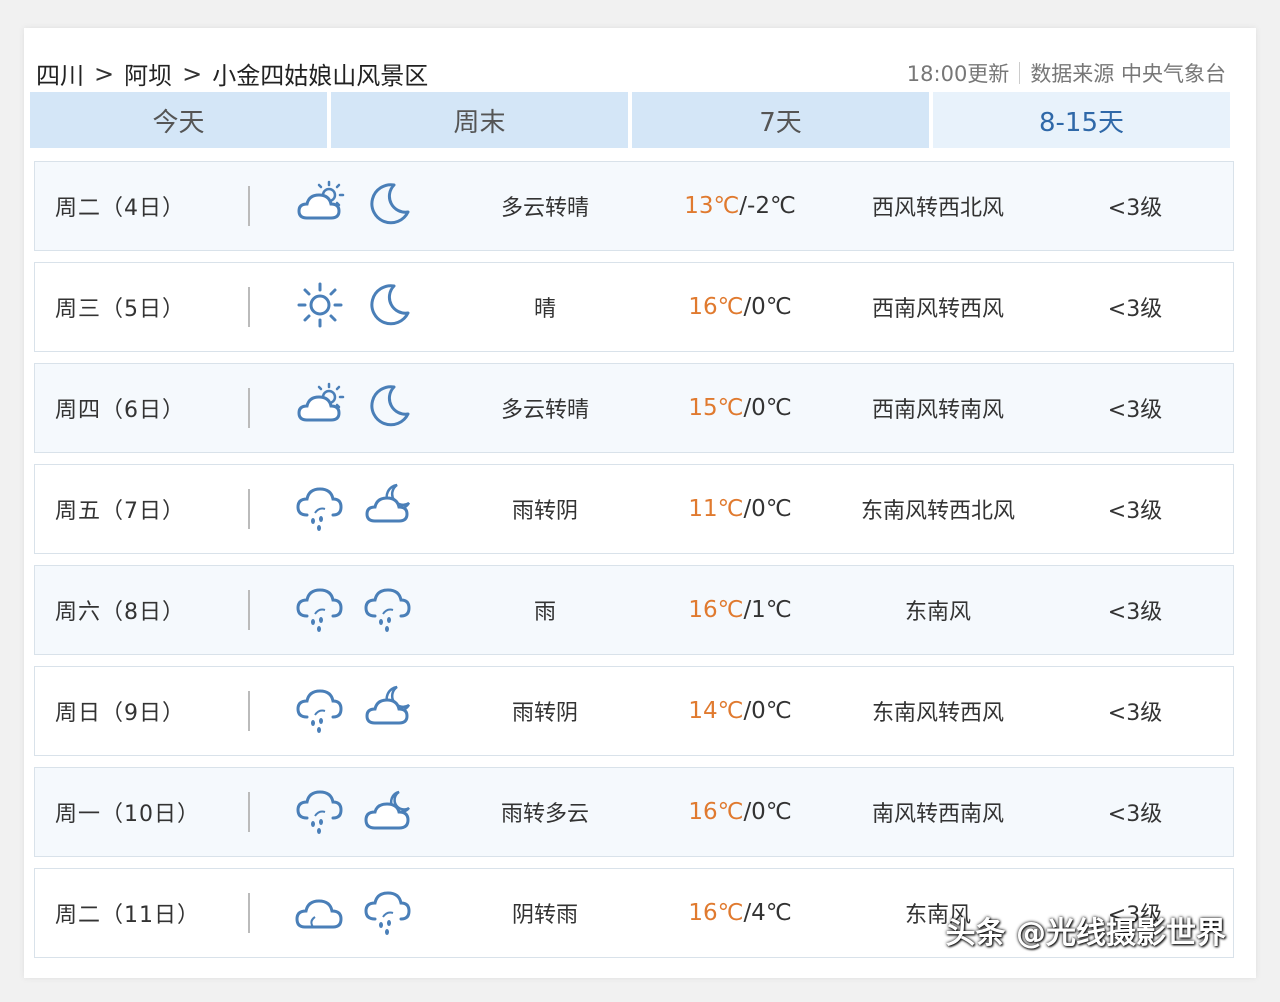 This screenshot has height=1002, width=1280. Describe the element at coordinates (1128, 74) in the screenshot. I see `source-label: 数据来源 中央气象台` at that location.